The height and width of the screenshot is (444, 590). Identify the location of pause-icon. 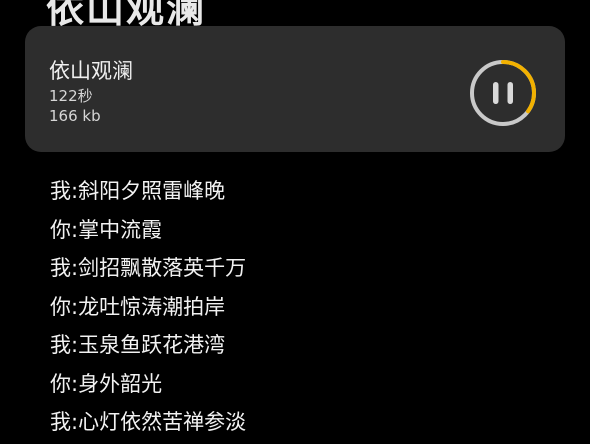
(503, 93).